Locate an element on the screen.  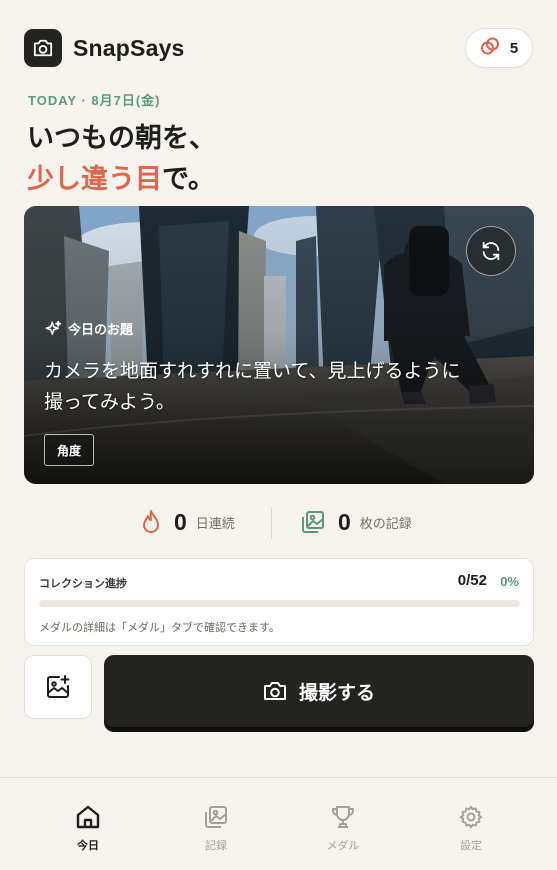
progress-bar is located at coordinates (279, 603).